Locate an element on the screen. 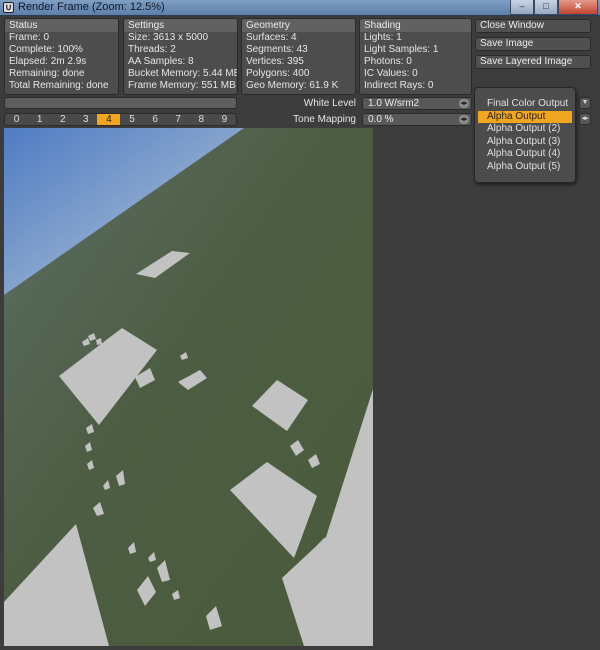  menu-item-final-color-output: Final Color Output is located at coordinates (525, 104).